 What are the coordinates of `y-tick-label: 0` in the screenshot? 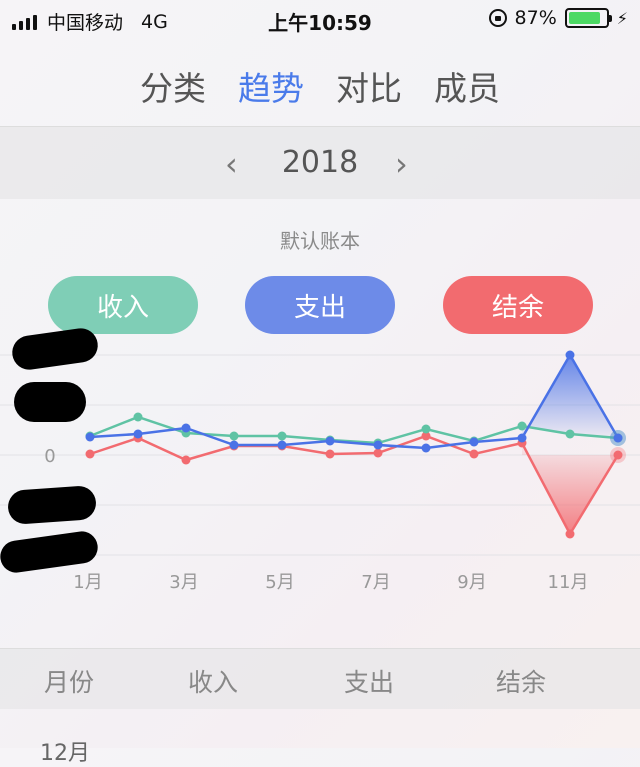 It's located at (49, 456).